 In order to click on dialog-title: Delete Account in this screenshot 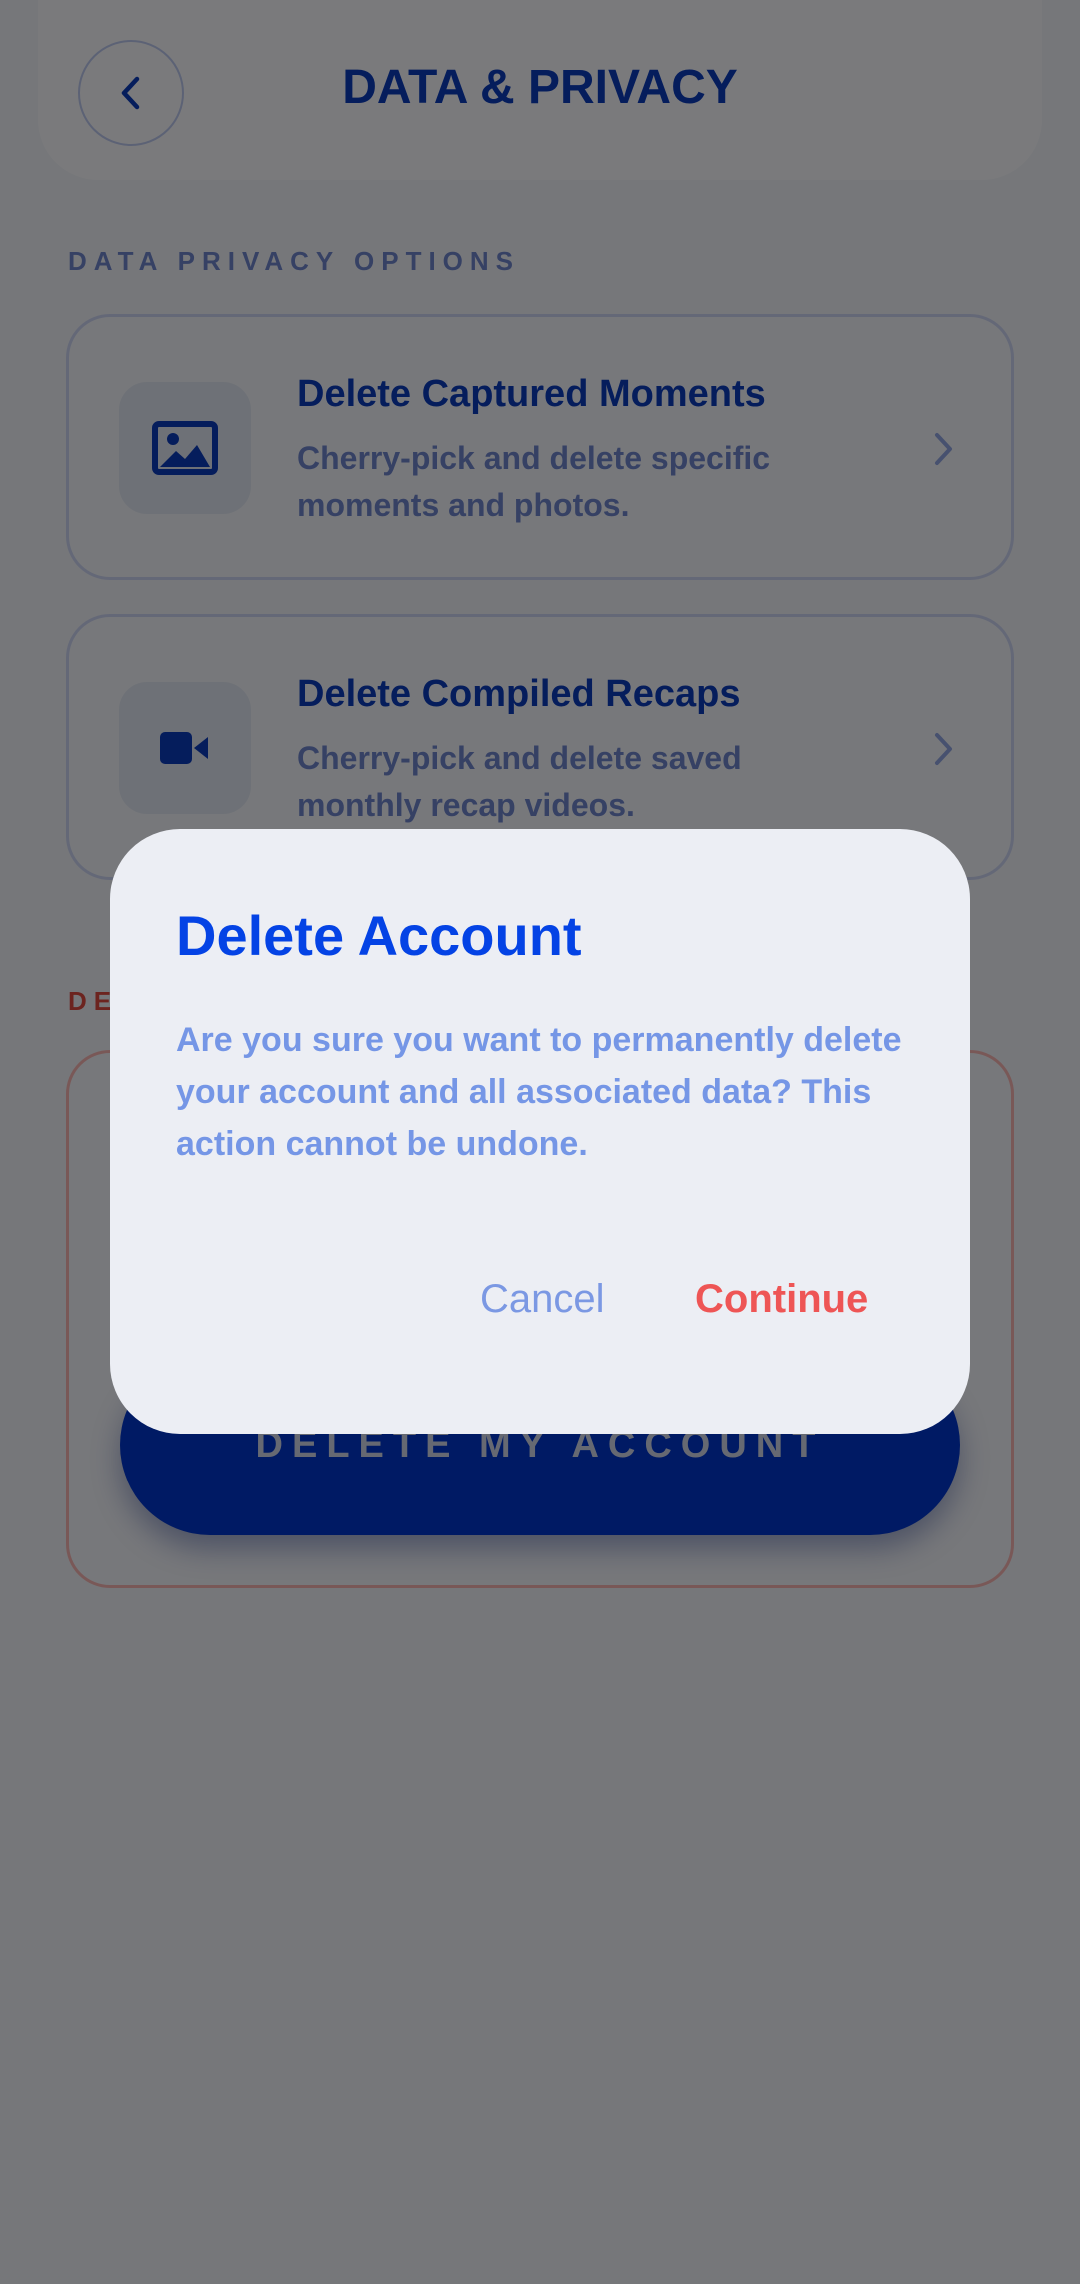, I will do `click(379, 935)`.